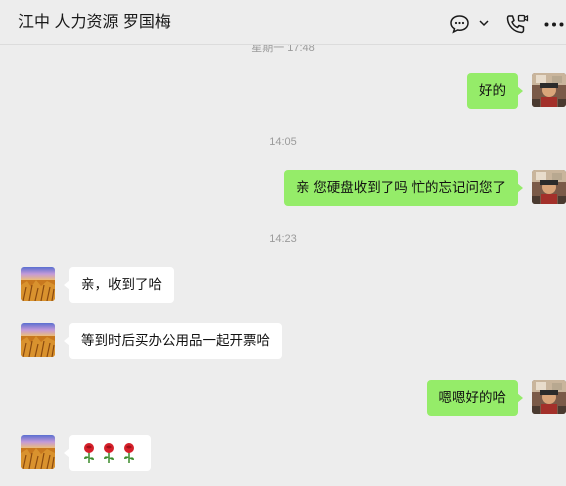 The image size is (566, 486). What do you see at coordinates (94, 22) in the screenshot?
I see `chat-title: 江中 人力资源 罗国梅` at bounding box center [94, 22].